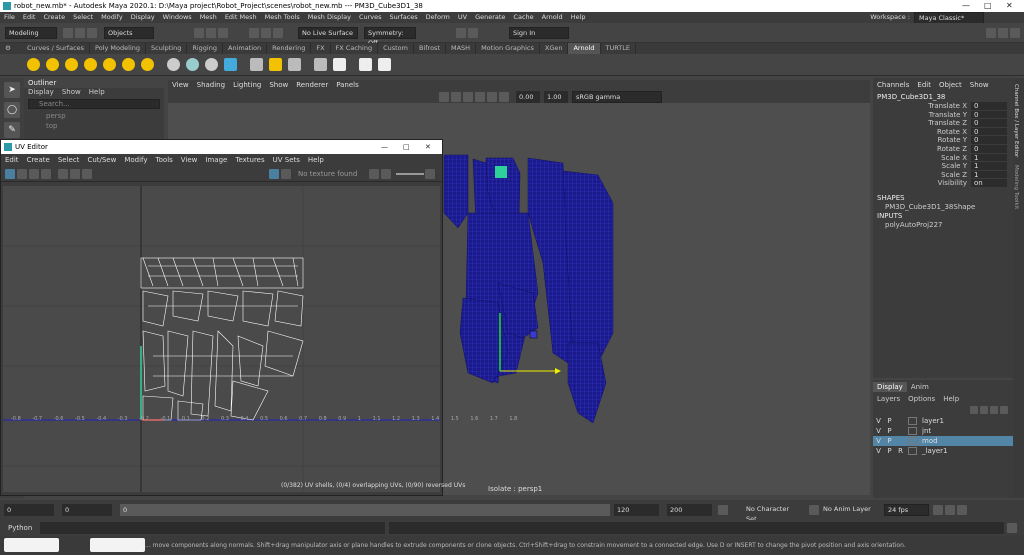 The height and width of the screenshot is (555, 1024). Describe the element at coordinates (888, 399) in the screenshot. I see `layers-menu-layers: Layers` at that location.